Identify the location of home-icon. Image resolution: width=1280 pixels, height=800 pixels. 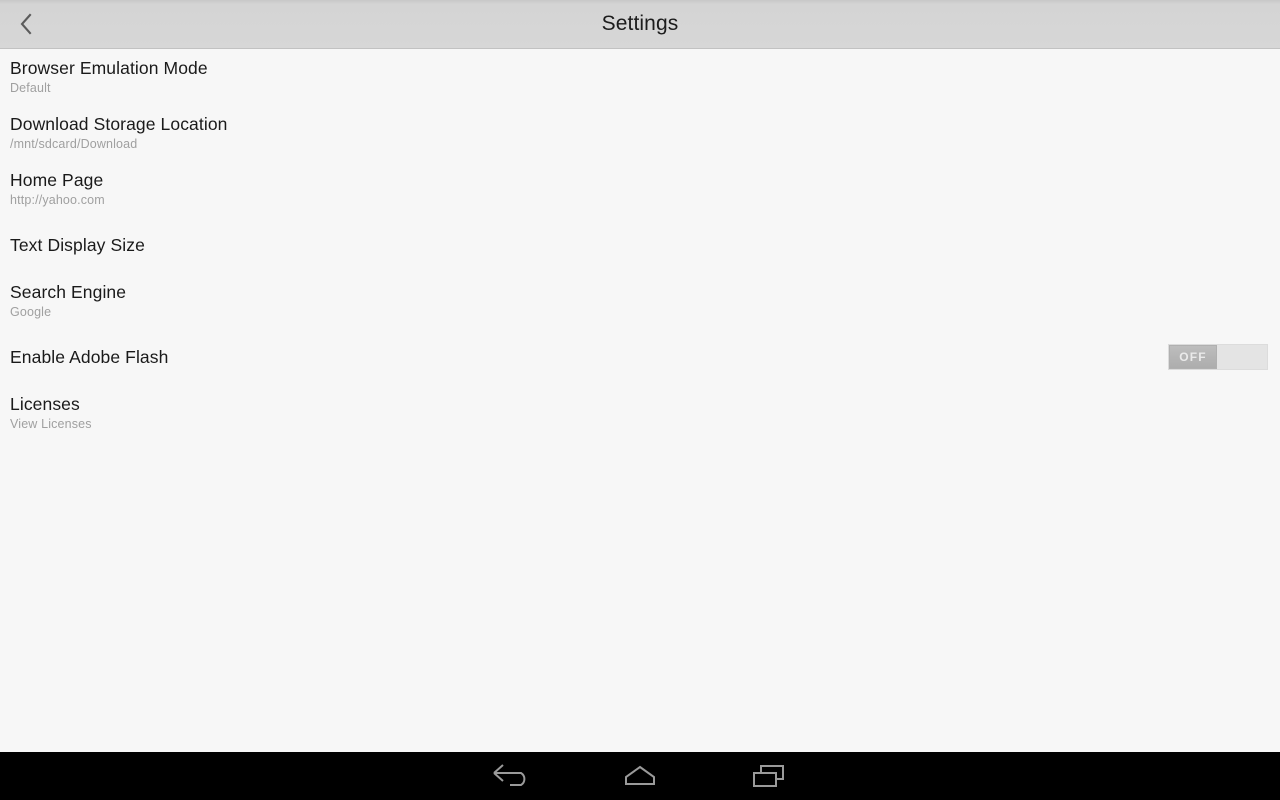
(640, 776).